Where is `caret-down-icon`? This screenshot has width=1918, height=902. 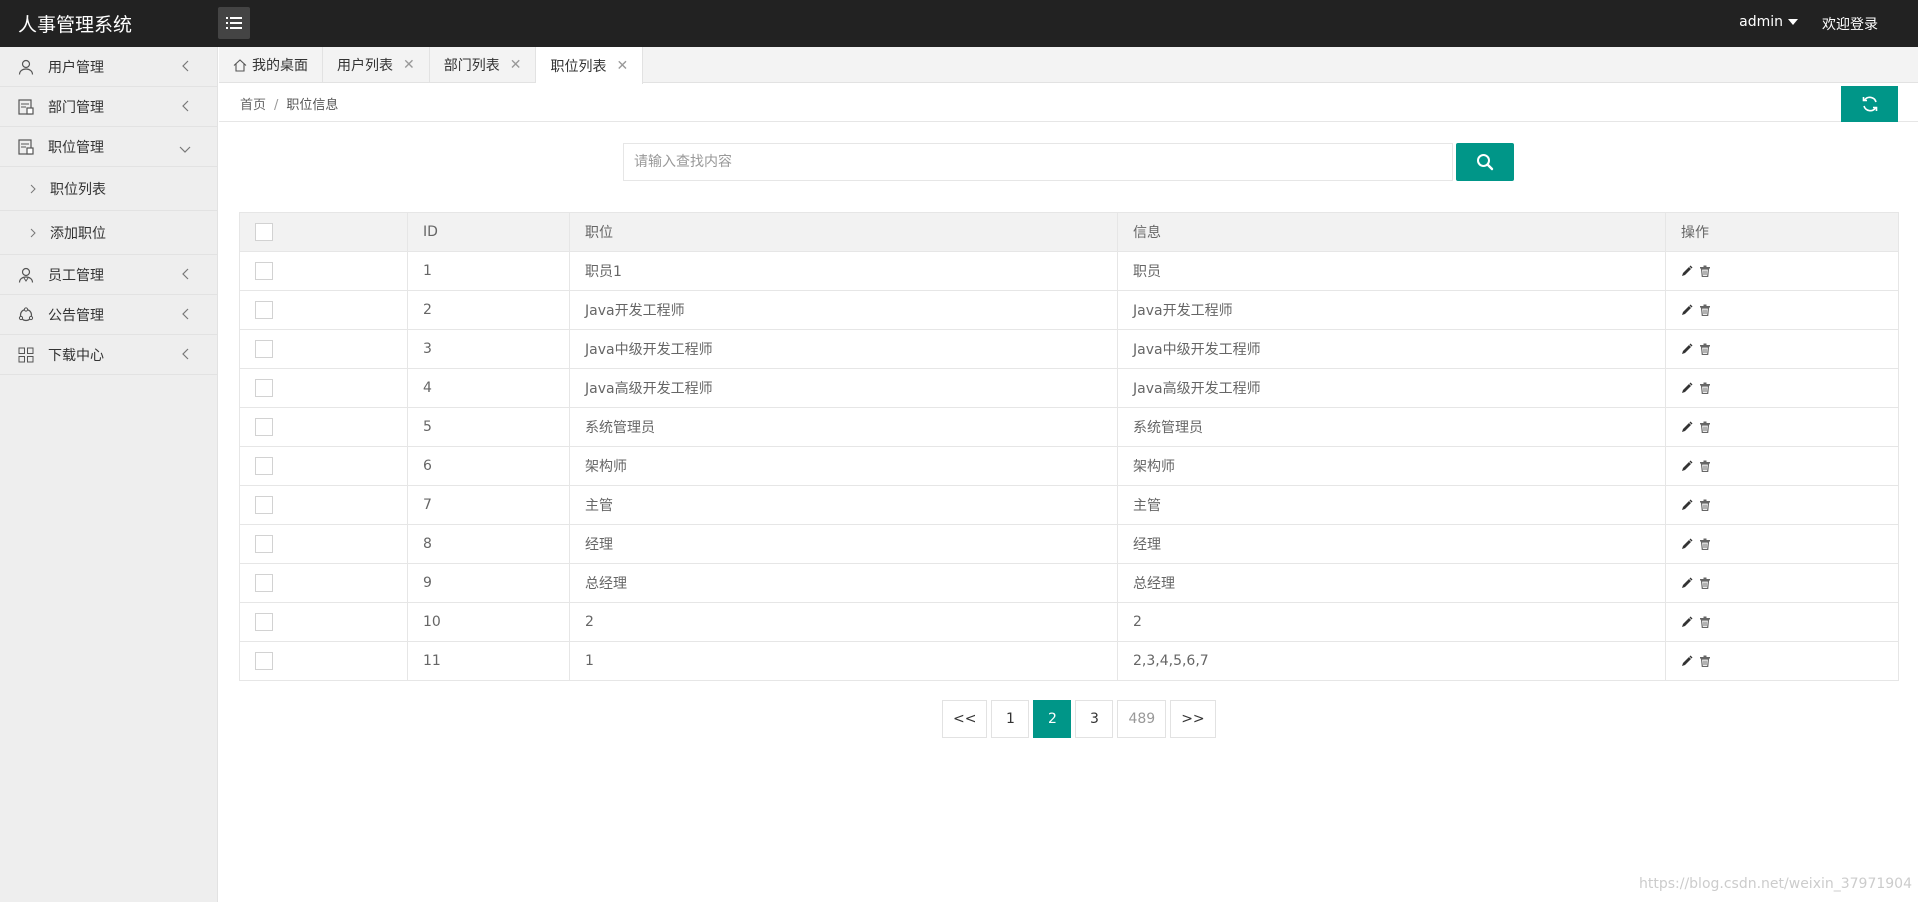
caret-down-icon is located at coordinates (1793, 22).